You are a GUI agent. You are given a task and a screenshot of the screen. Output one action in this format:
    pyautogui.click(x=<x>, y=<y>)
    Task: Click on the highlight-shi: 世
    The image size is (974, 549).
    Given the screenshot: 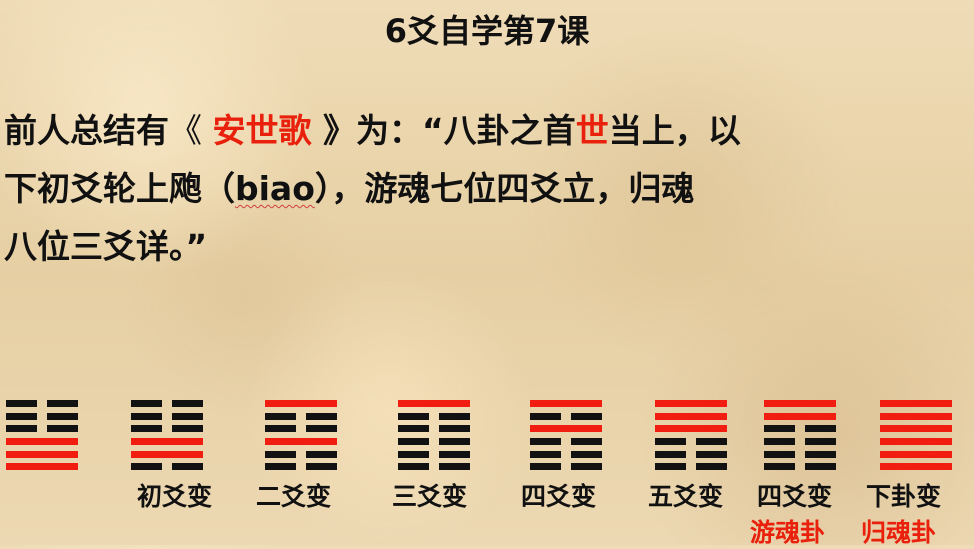 What is the action you would take?
    pyautogui.click(x=592, y=130)
    